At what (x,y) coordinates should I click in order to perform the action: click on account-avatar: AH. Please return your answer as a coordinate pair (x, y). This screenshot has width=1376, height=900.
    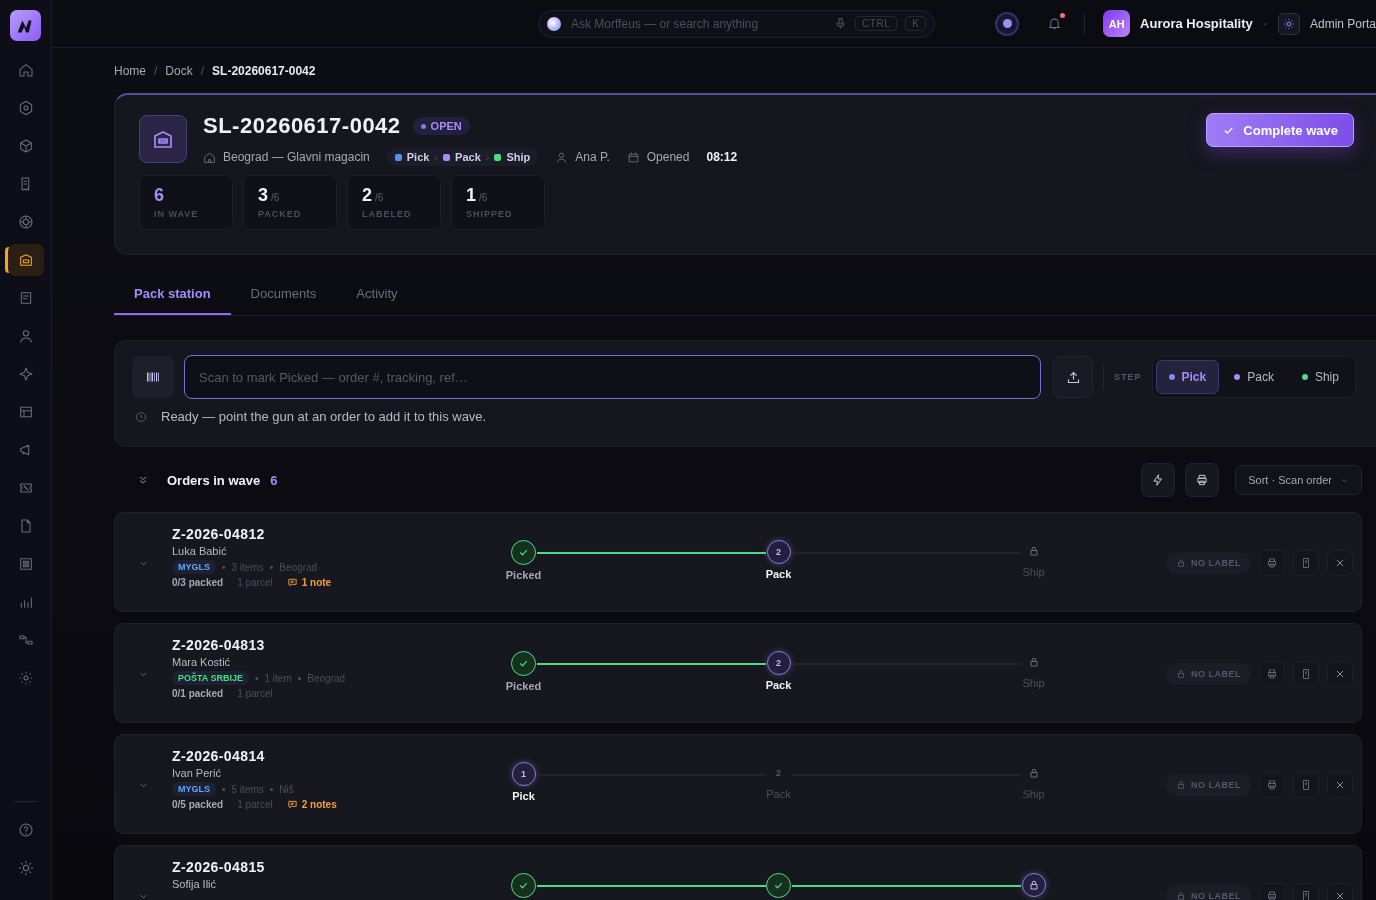
    Looking at the image, I should click on (1117, 23).